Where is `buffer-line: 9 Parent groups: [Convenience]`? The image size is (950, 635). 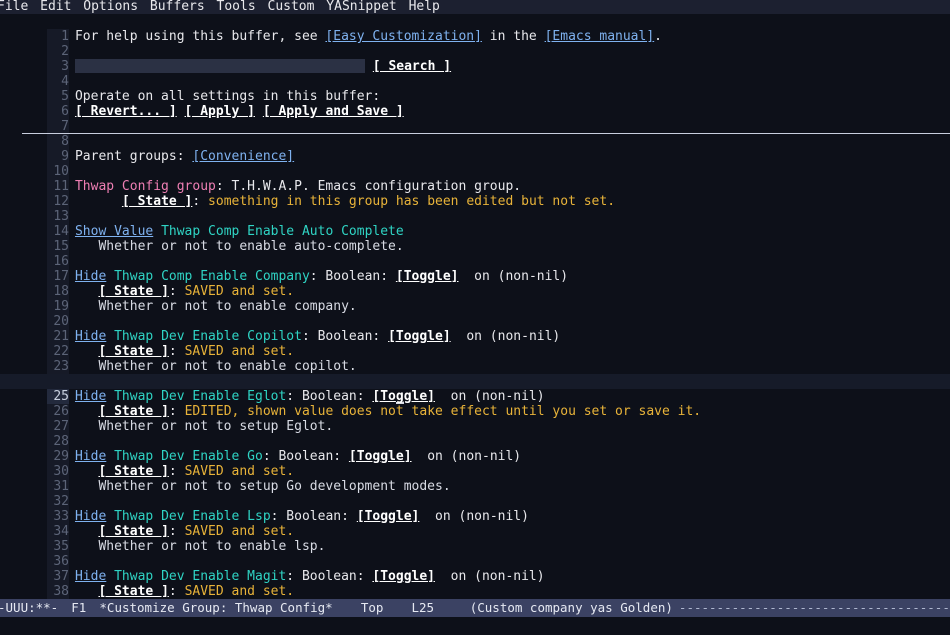 buffer-line: 9 Parent groups: [Convenience] is located at coordinates (475, 149).